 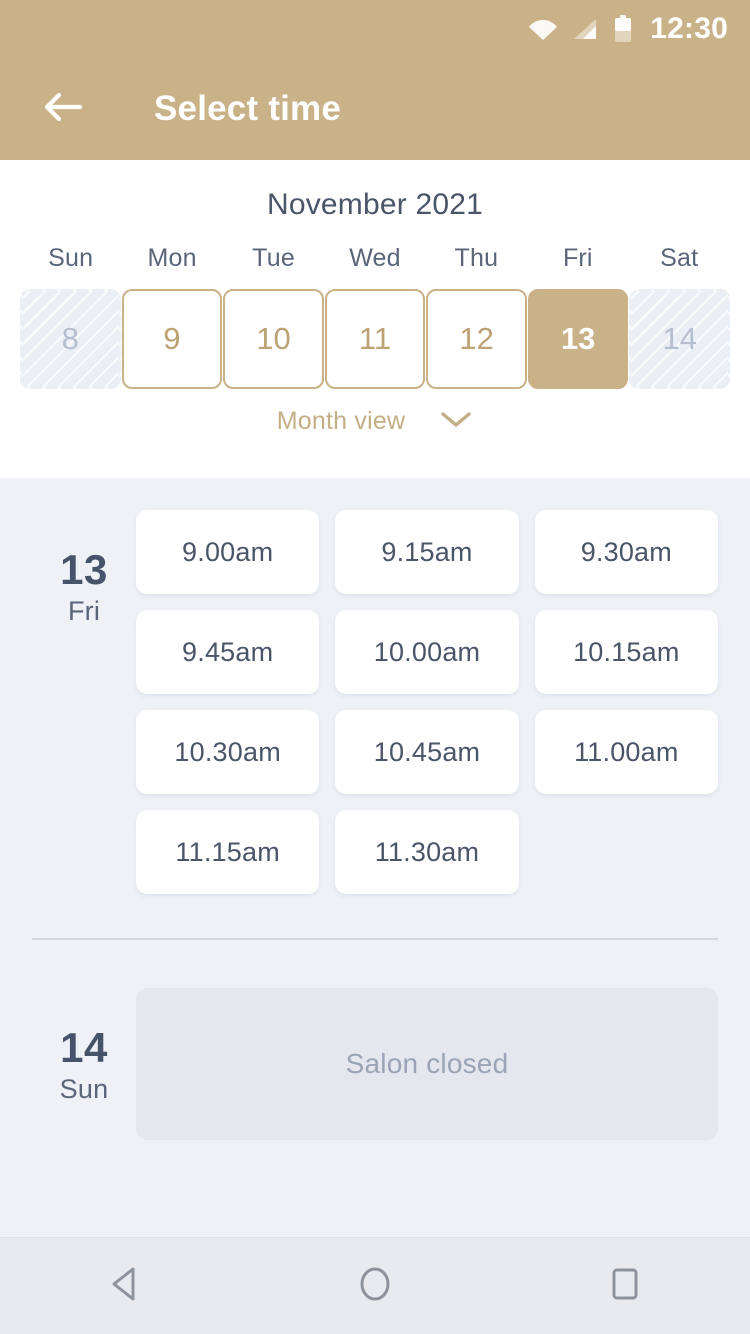 I want to click on page-title: Select time, so click(x=248, y=108).